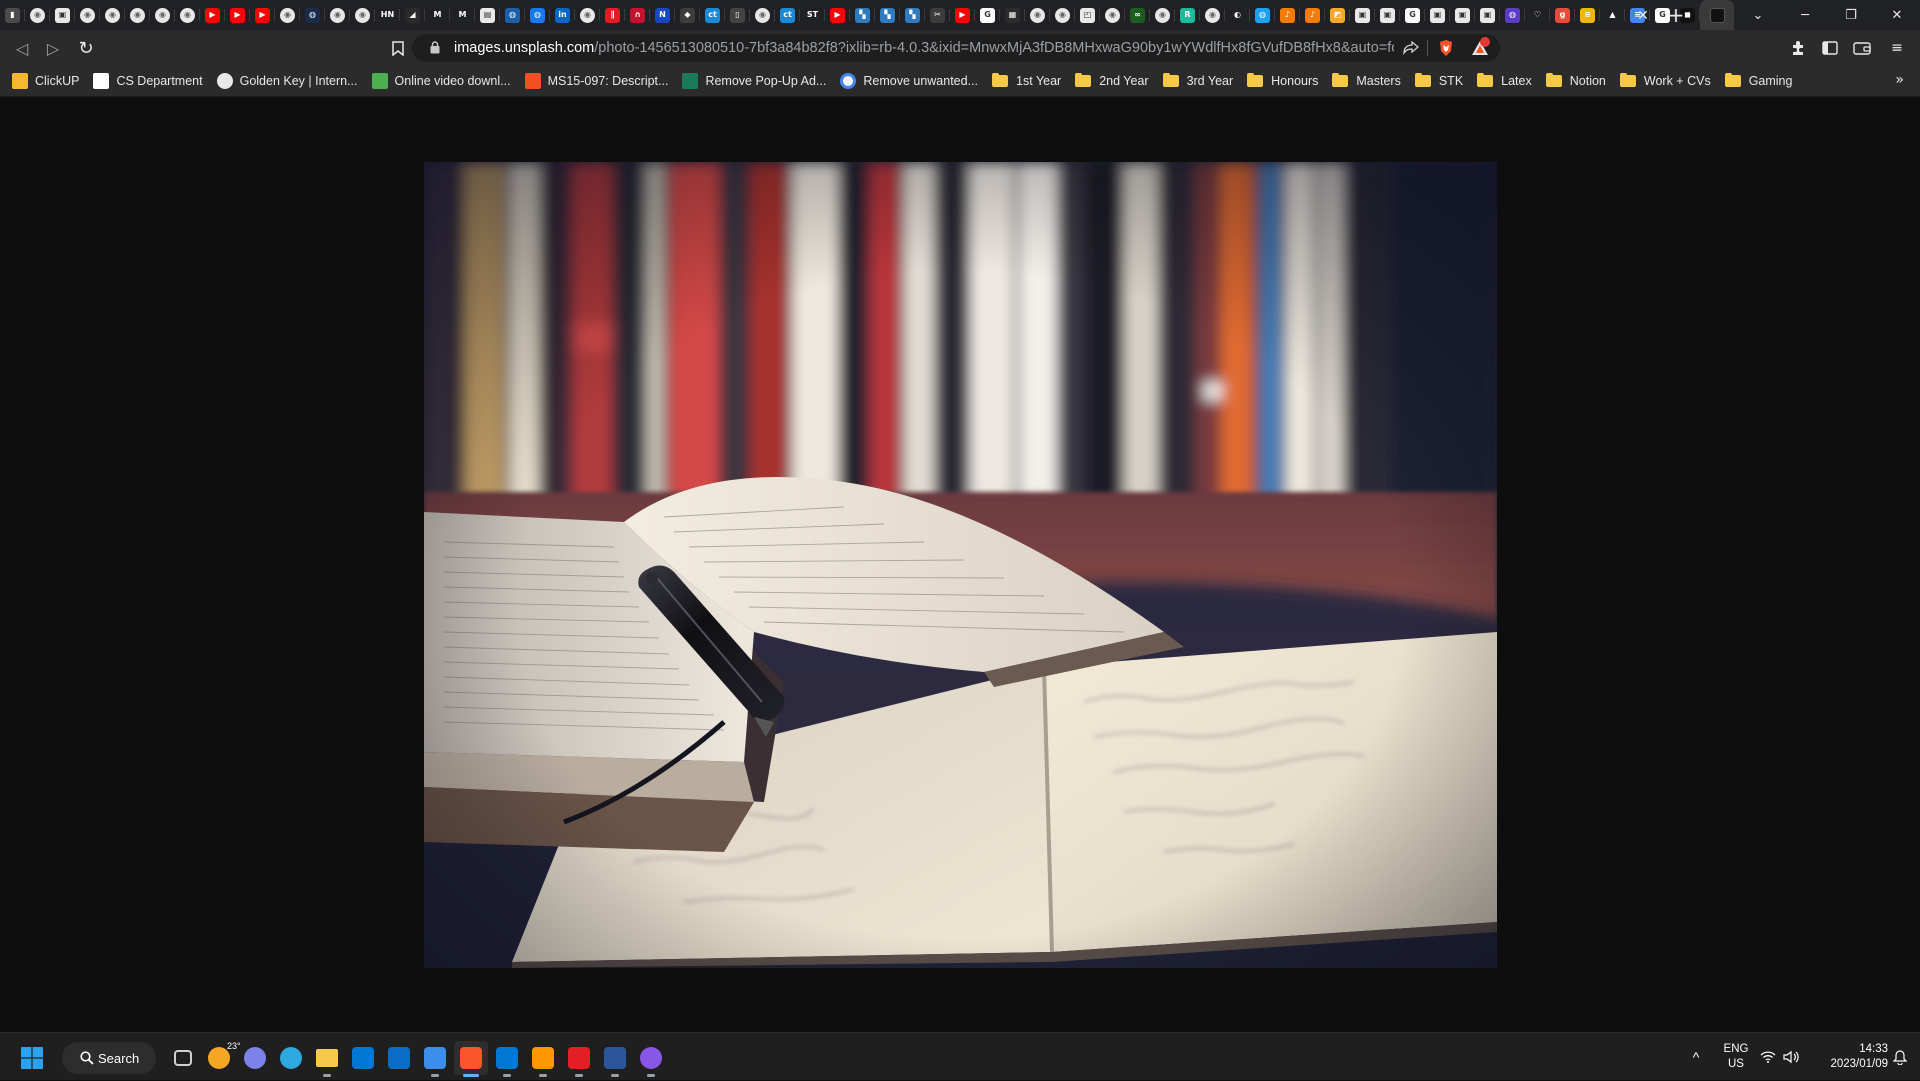 This screenshot has height=1081, width=1920. I want to click on browser-tab: ✂, so click(937, 15).